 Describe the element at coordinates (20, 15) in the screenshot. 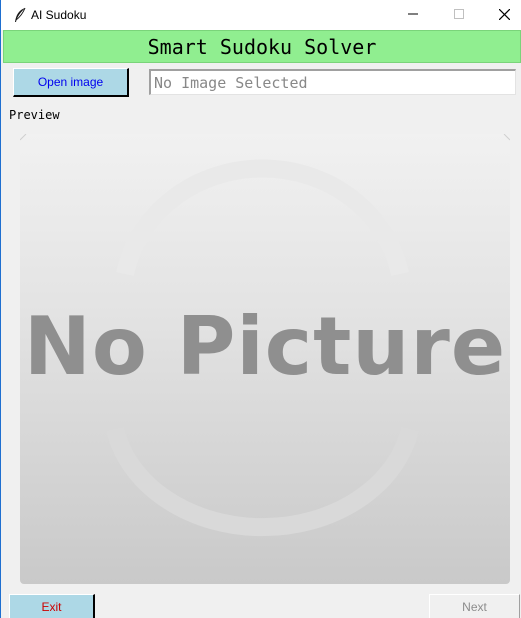

I see `feather-icon` at that location.